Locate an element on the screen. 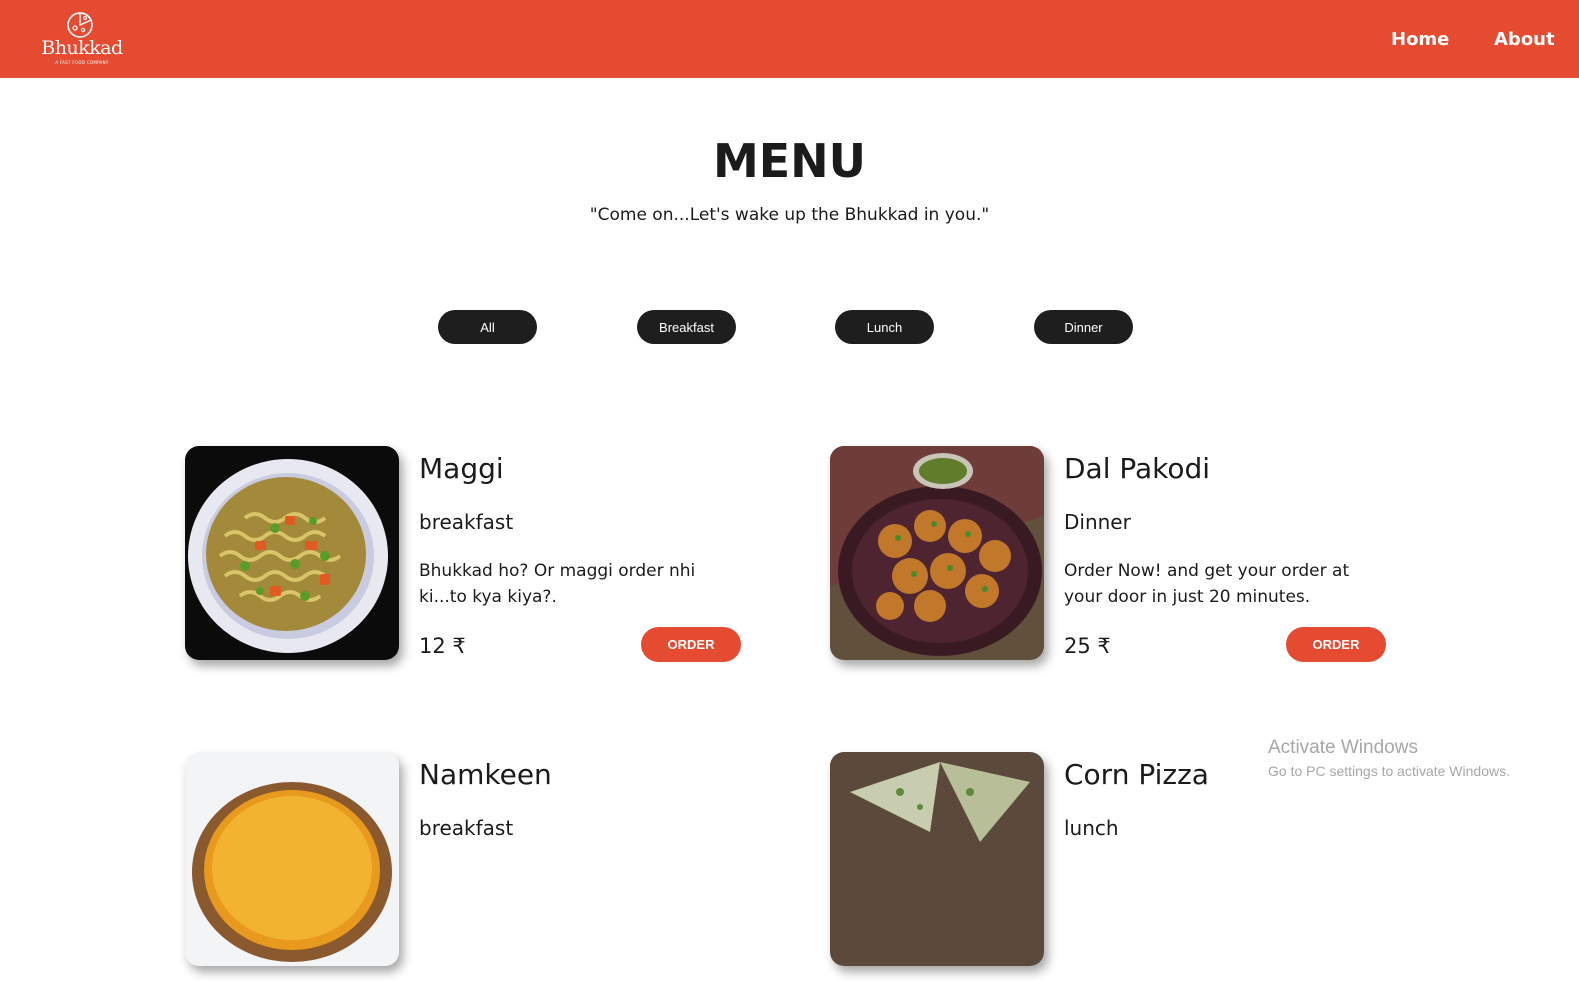 This screenshot has height=982, width=1579. nav-about-link: About is located at coordinates (1524, 39).